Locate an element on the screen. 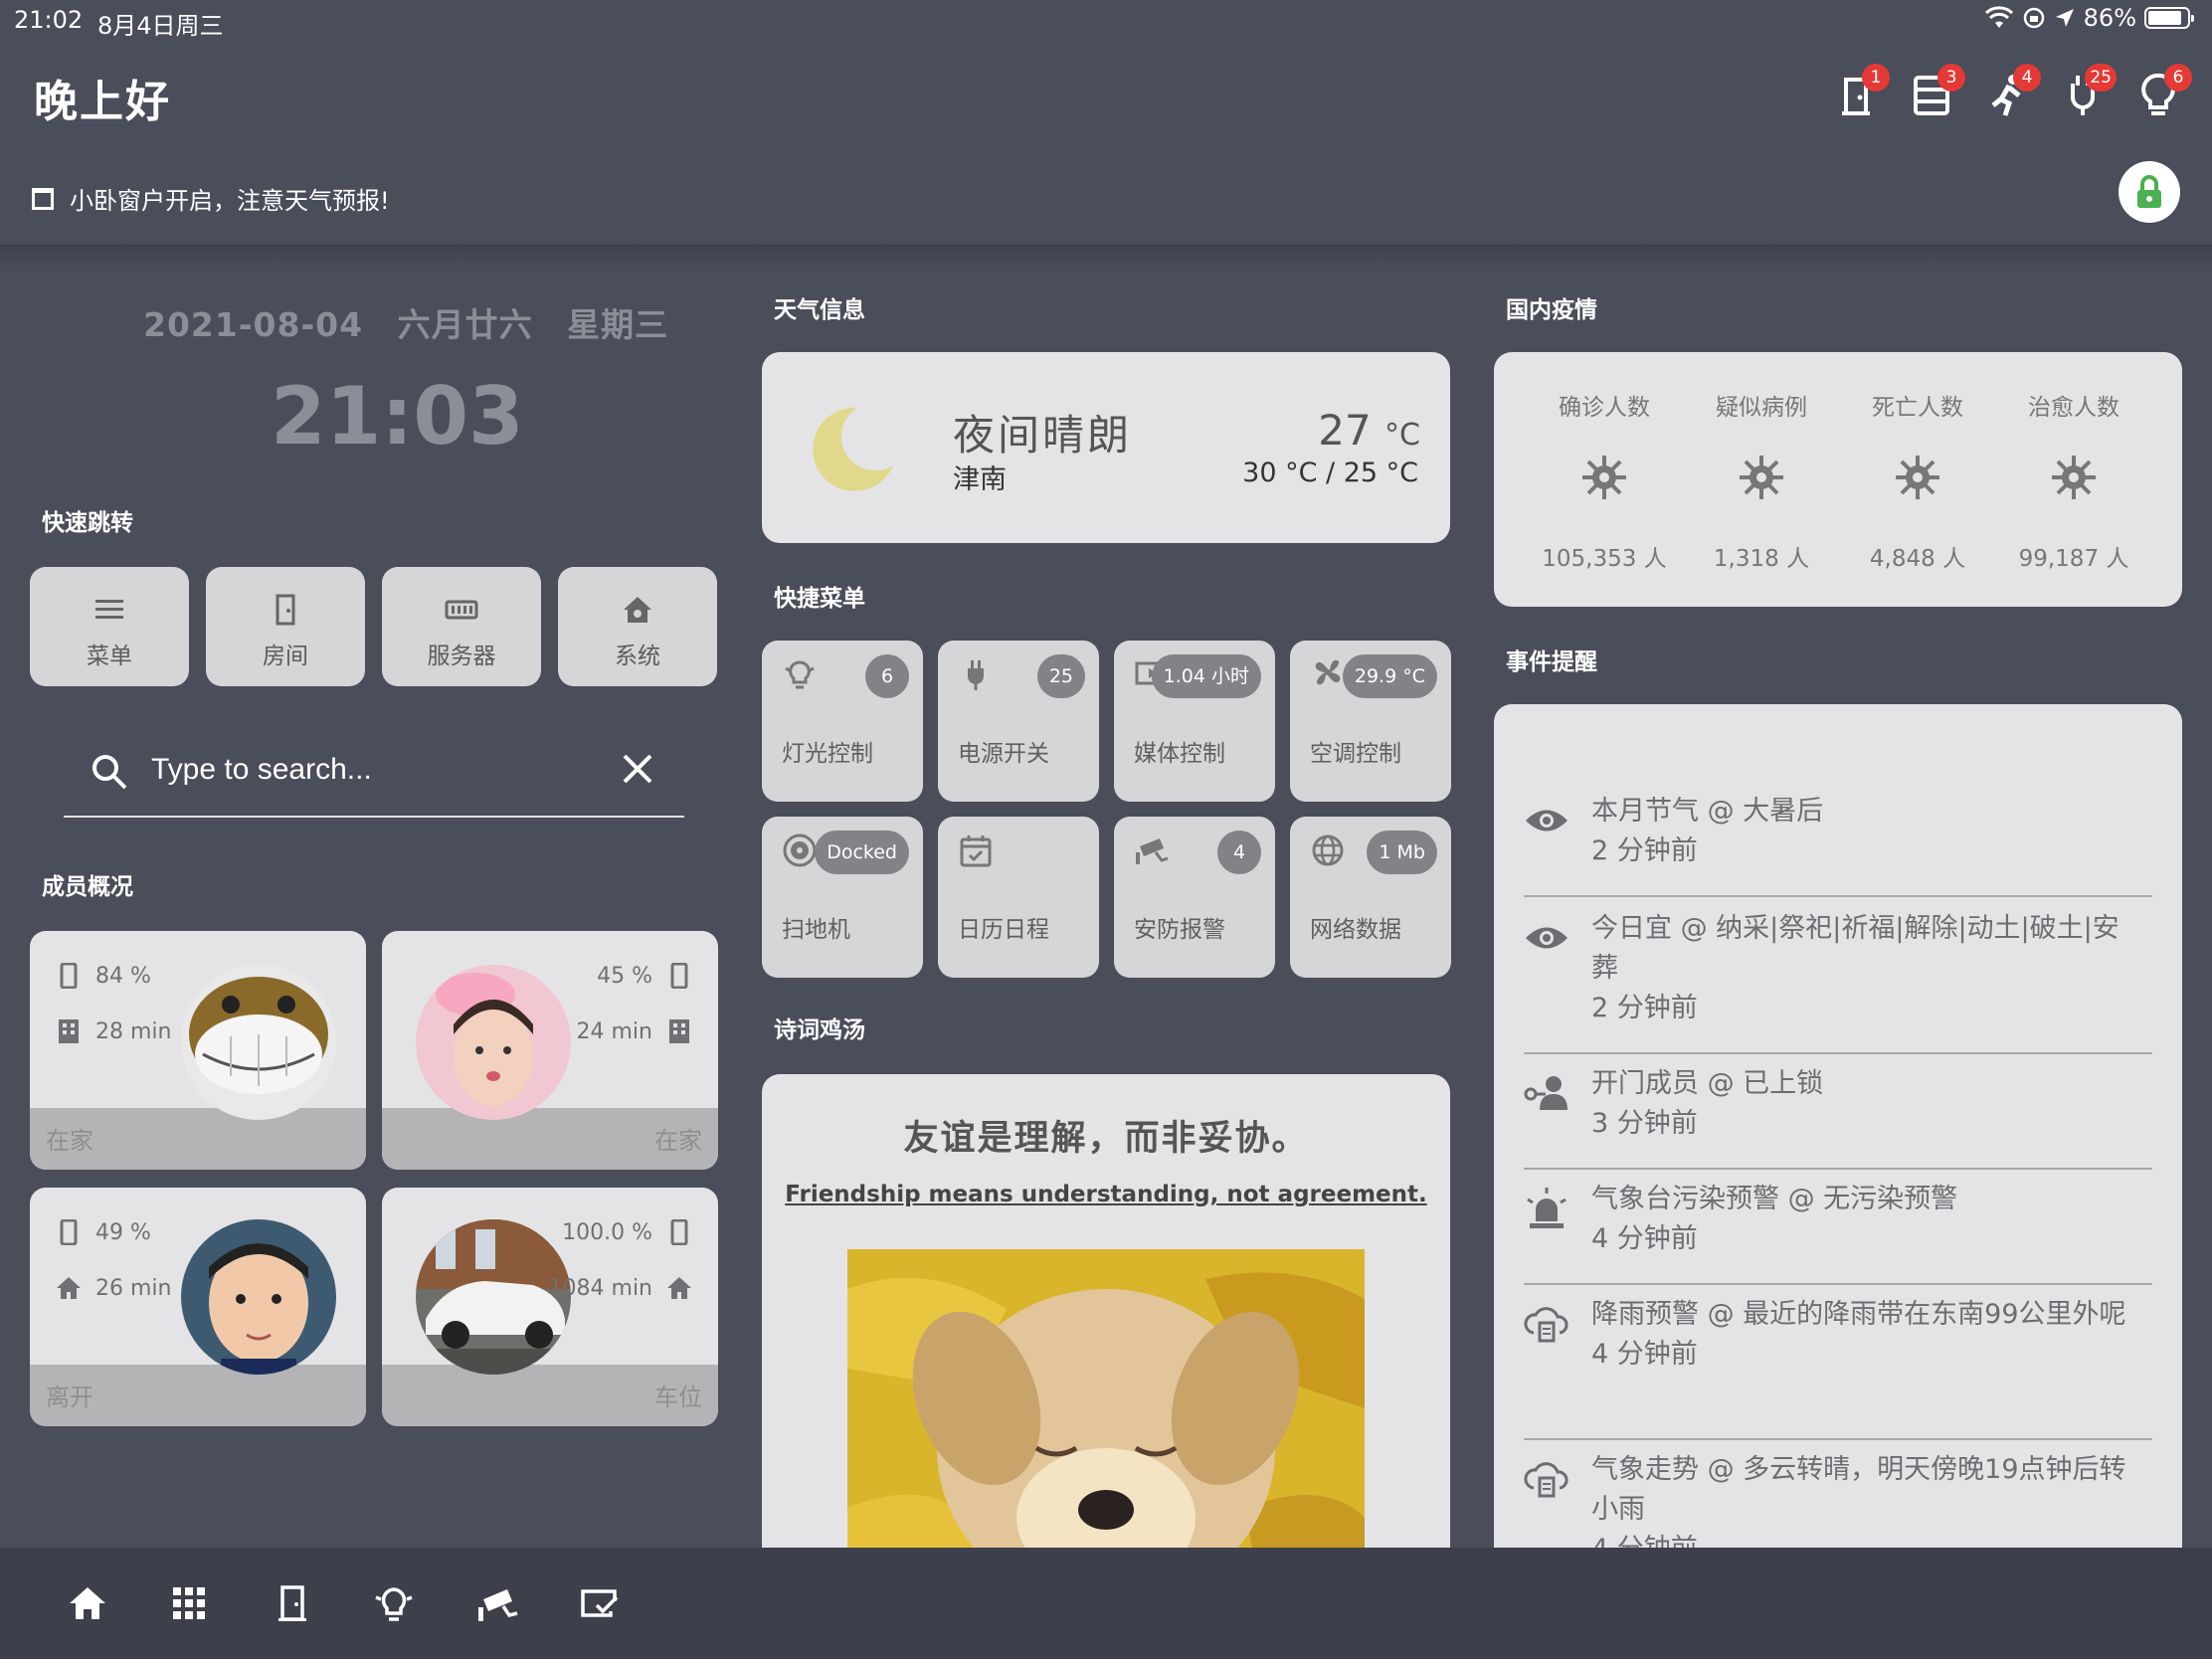 The image size is (2212, 1659). member-duration-row: 26 min is located at coordinates (113, 1288).